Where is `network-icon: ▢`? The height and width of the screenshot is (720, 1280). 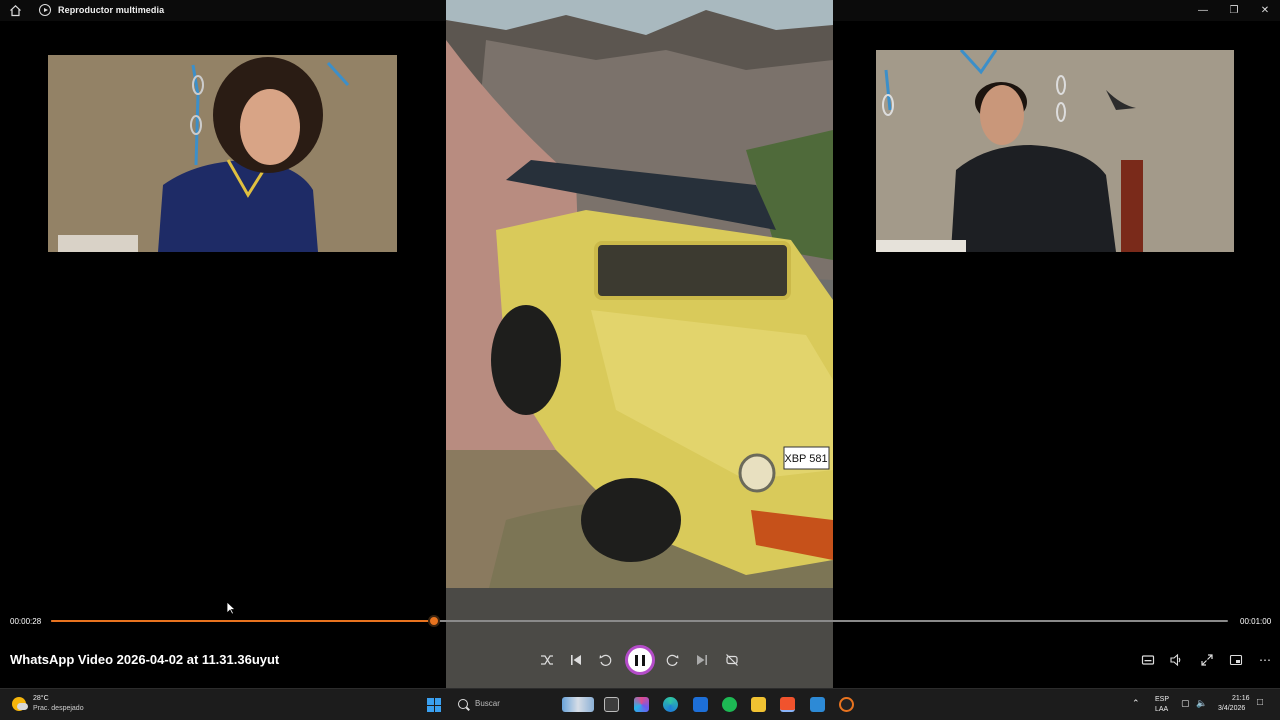
network-icon: ▢ is located at coordinates (1185, 703).